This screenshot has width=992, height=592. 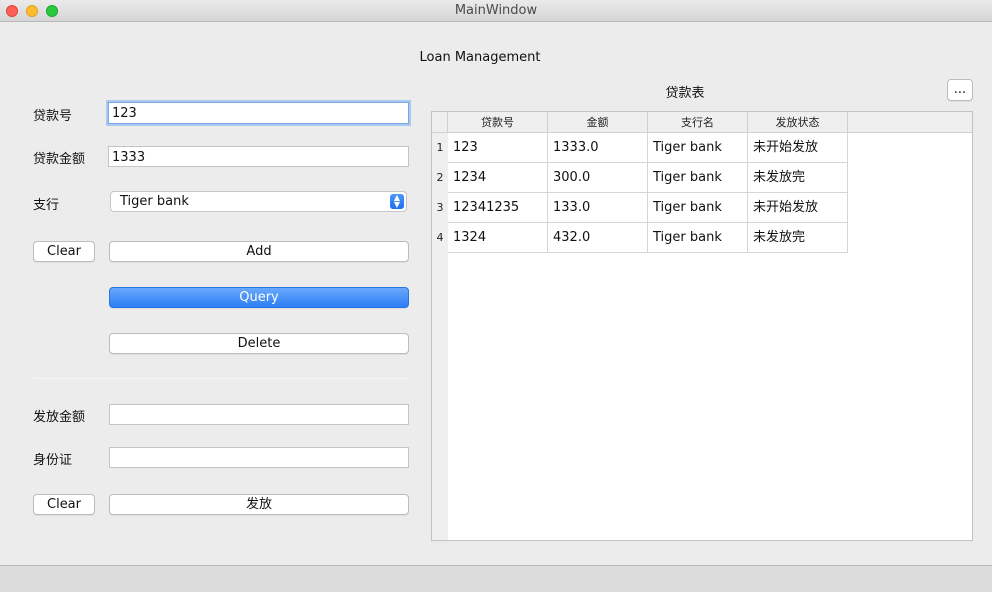 What do you see at coordinates (258, 156) in the screenshot?
I see `amount-input: 1333` at bounding box center [258, 156].